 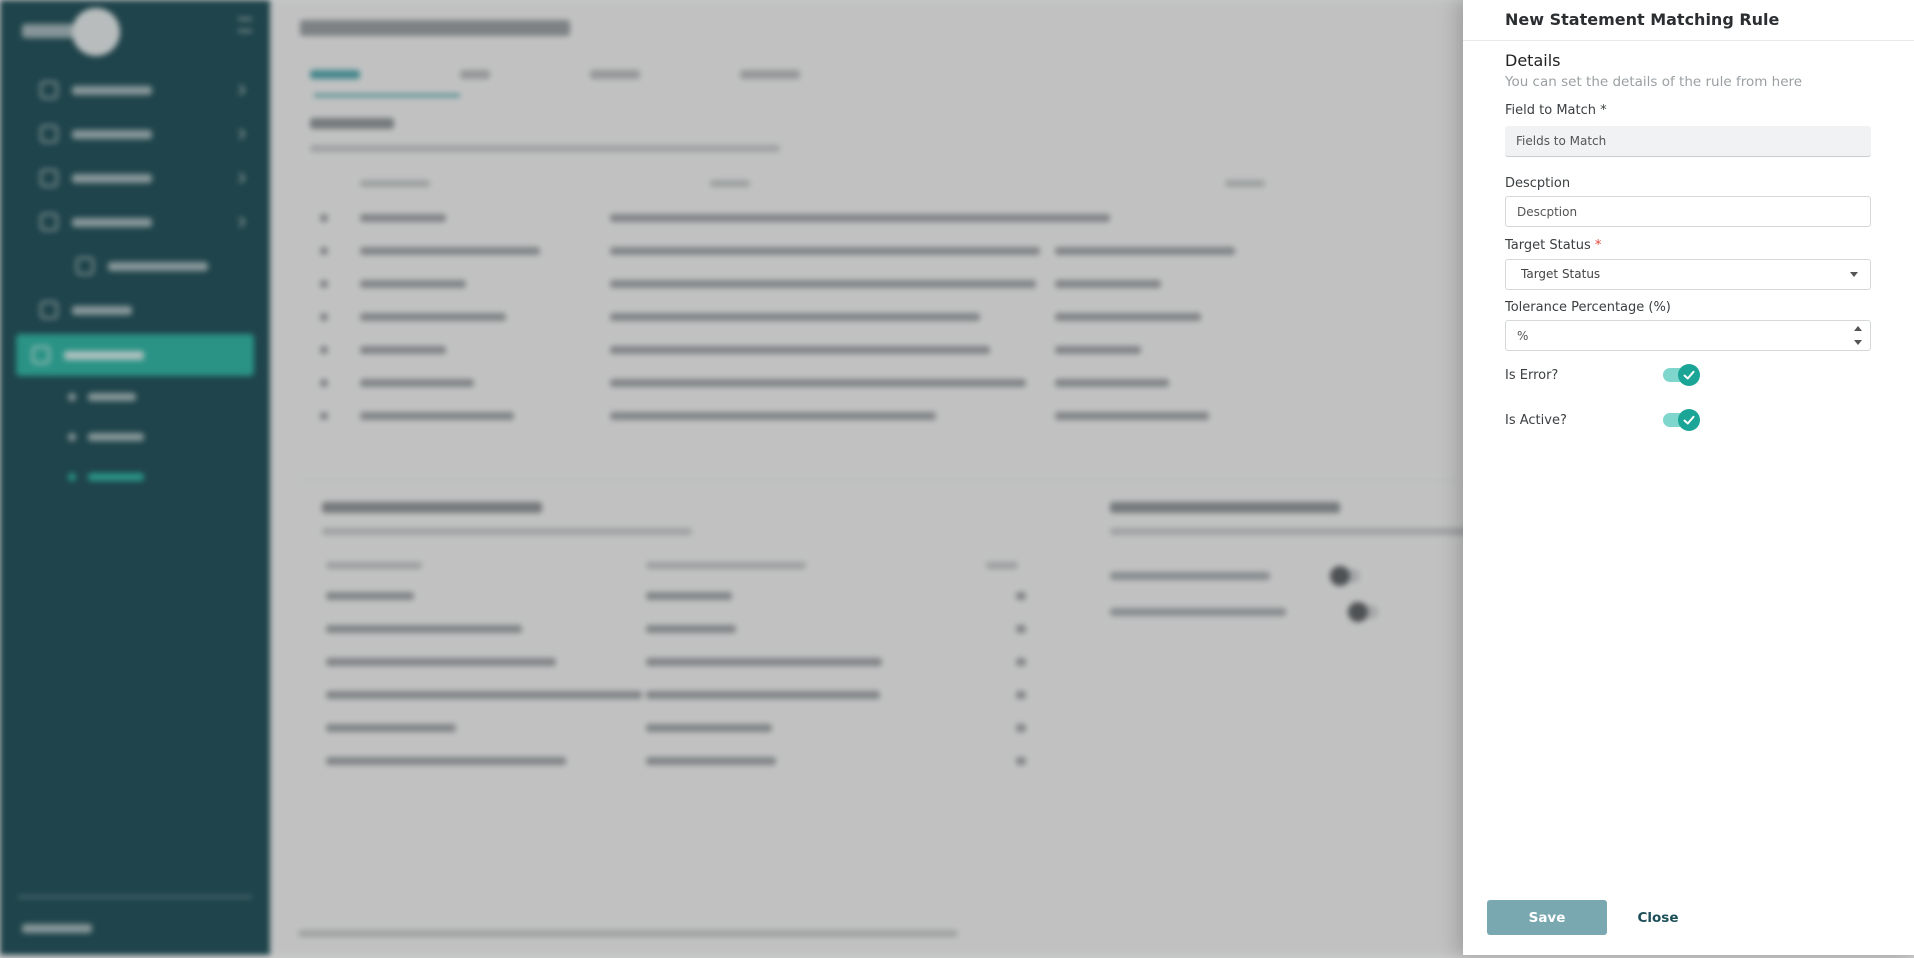 What do you see at coordinates (1854, 274) in the screenshot?
I see `chevron-down-icon` at bounding box center [1854, 274].